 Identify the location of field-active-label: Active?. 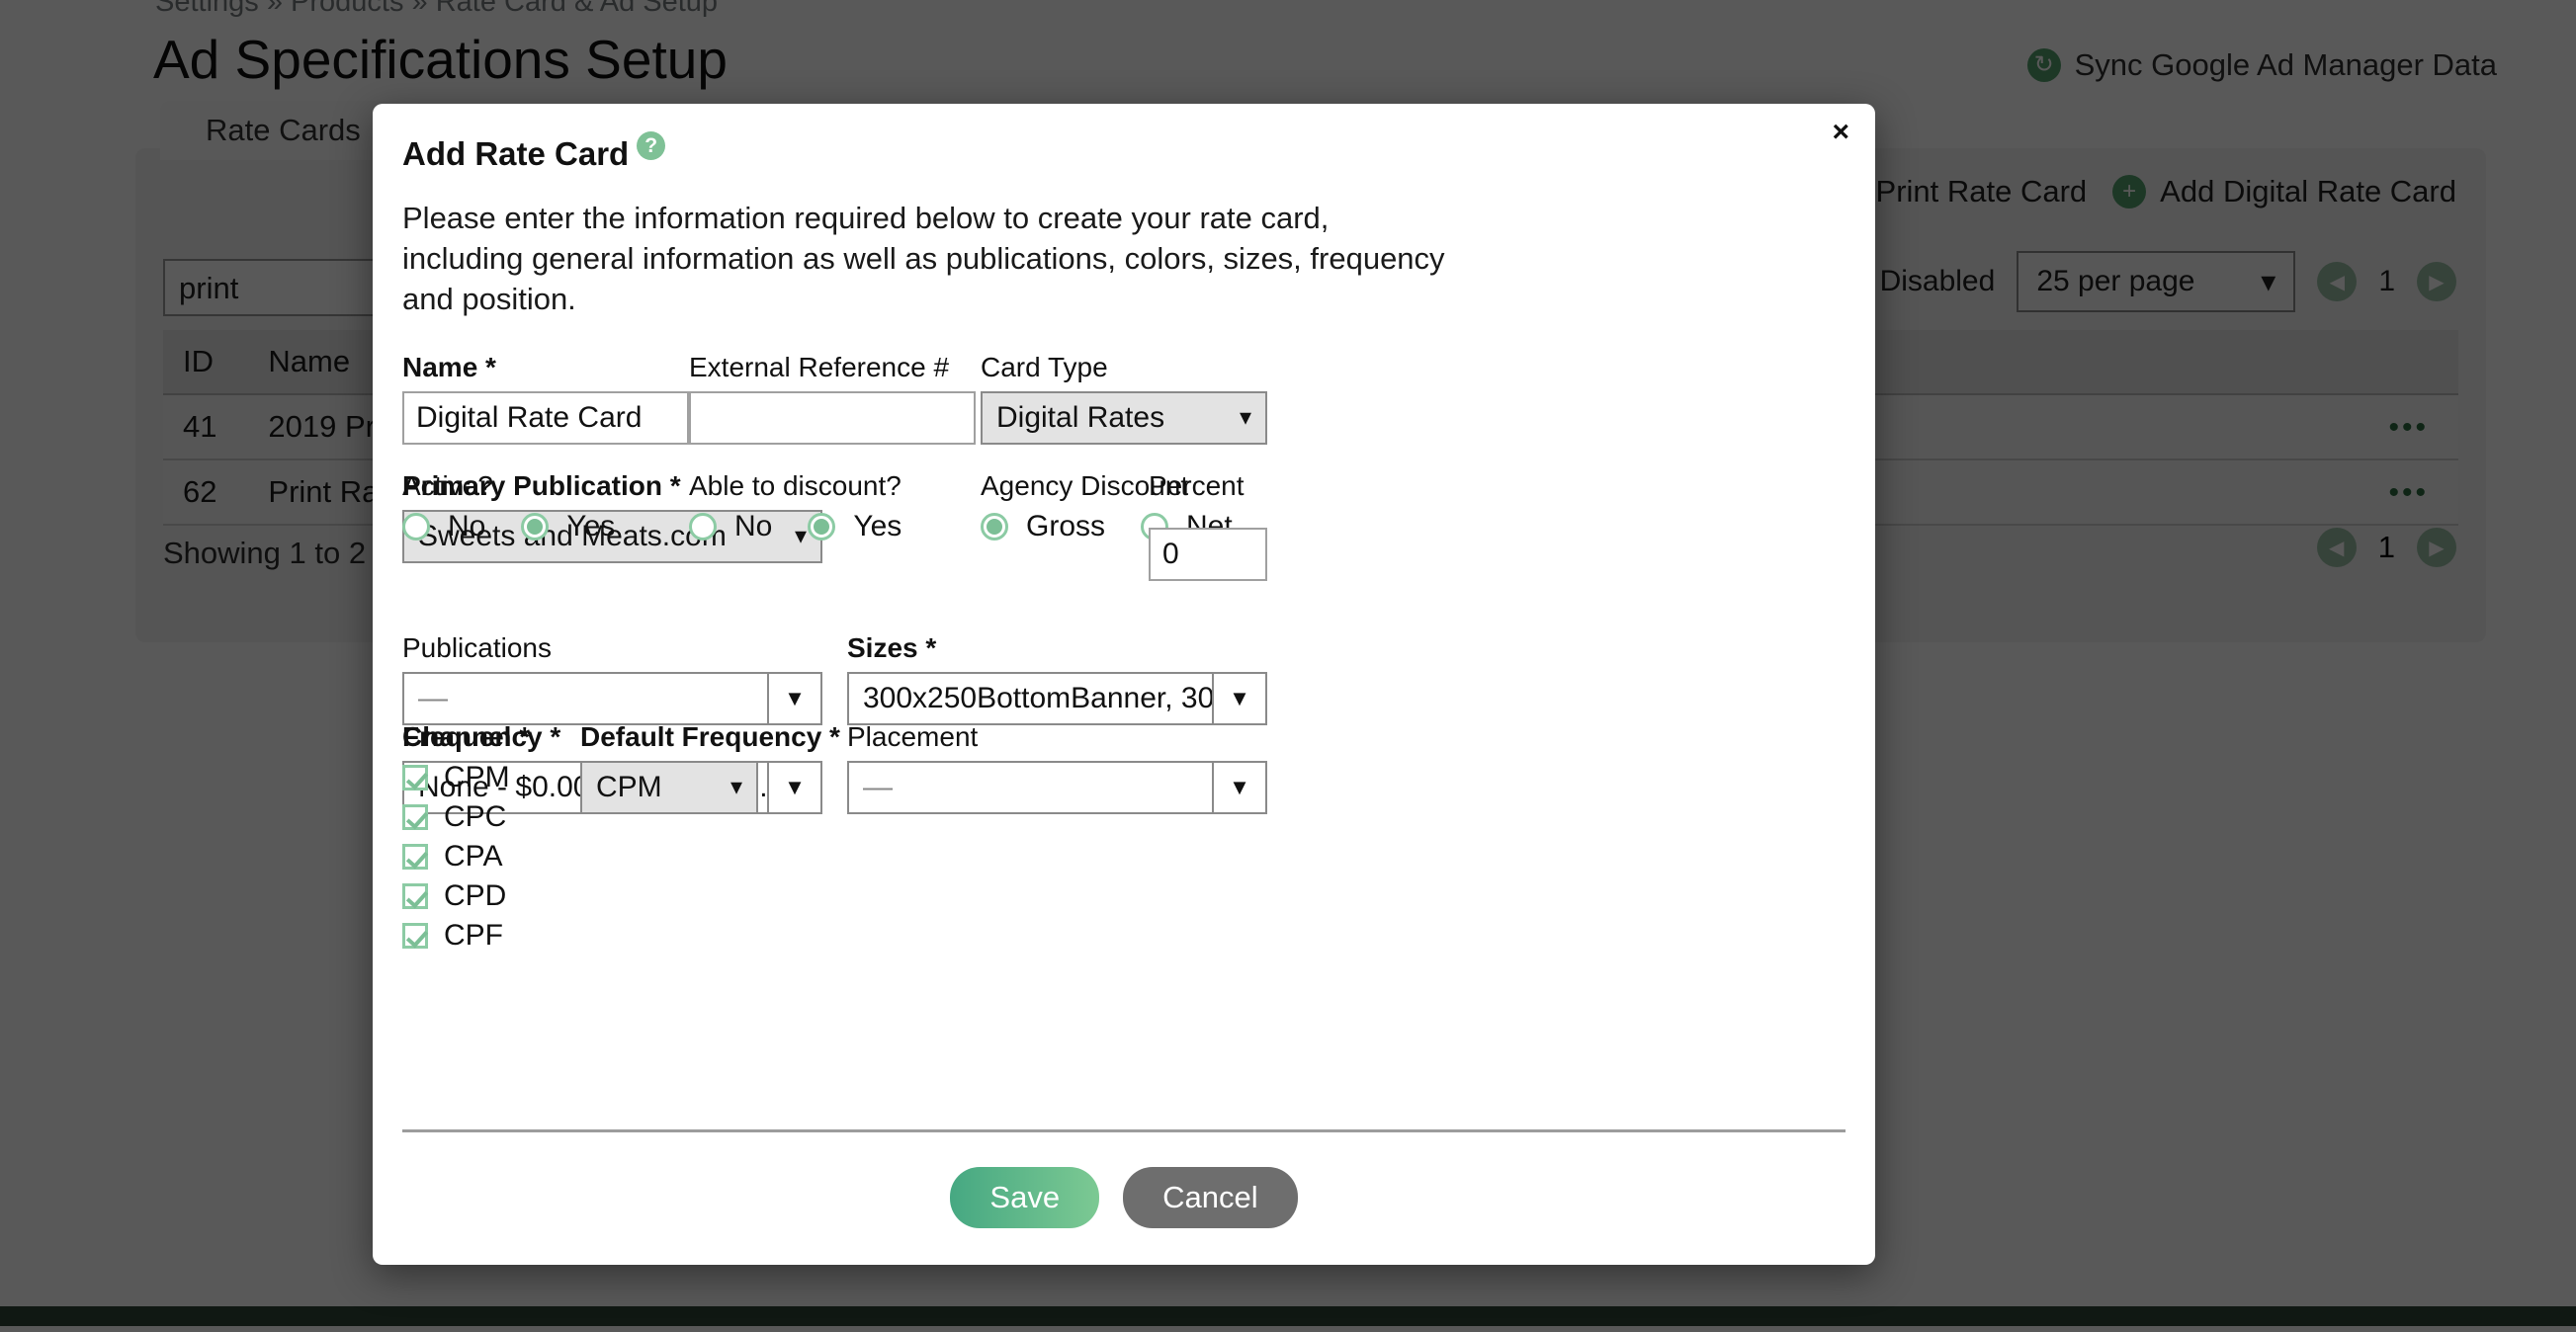
(447, 485).